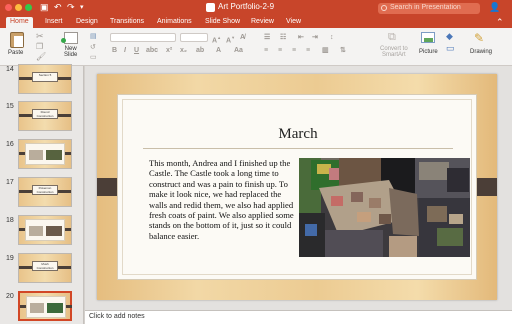 The height and width of the screenshot is (324, 512). What do you see at coordinates (298, 148) in the screenshot?
I see `title-divider` at bounding box center [298, 148].